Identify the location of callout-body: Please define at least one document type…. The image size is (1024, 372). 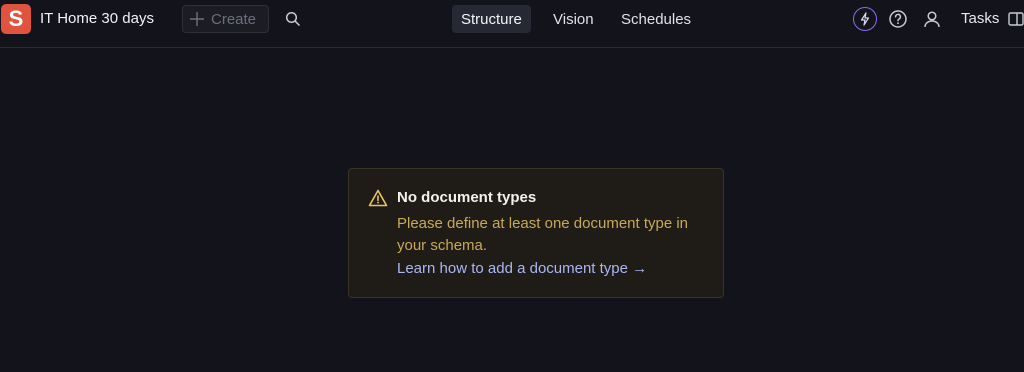
(543, 234).